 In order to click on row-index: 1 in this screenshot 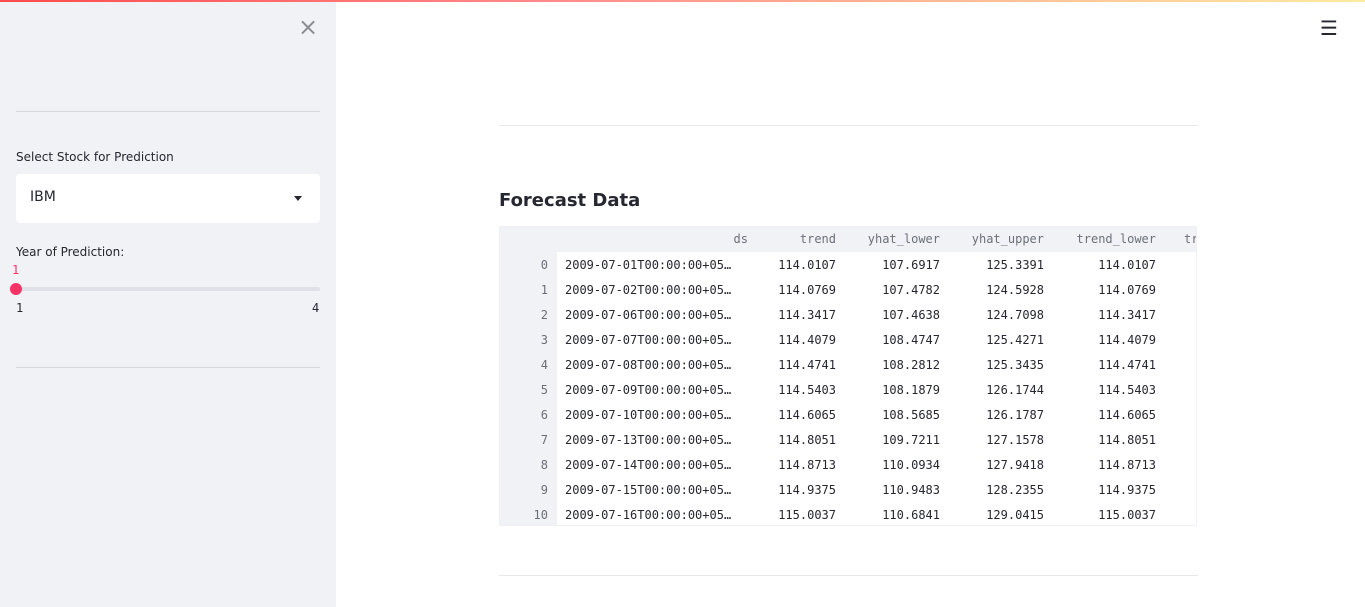, I will do `click(544, 290)`.